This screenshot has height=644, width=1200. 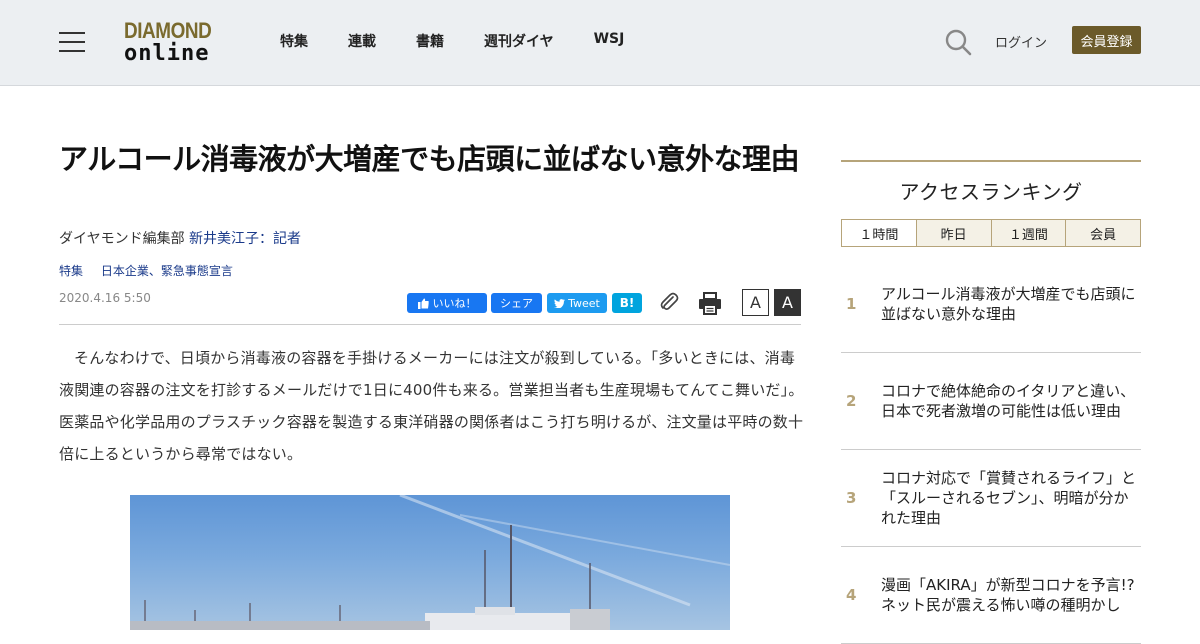 What do you see at coordinates (245, 239) in the screenshot?
I see `author-link: 新井美江子：記者` at bounding box center [245, 239].